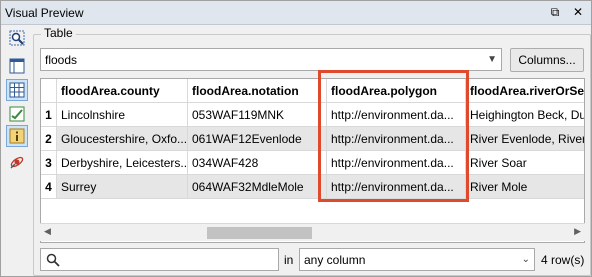 The height and width of the screenshot is (277, 592). Describe the element at coordinates (525, 187) in the screenshot. I see `table-cell: River Mole` at that location.